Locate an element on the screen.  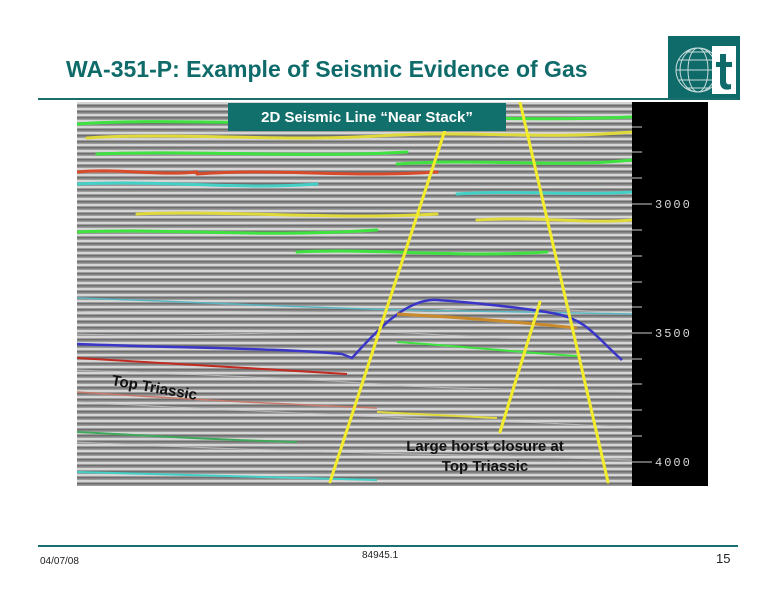
time-label-3500: 3500 is located at coordinates (673, 334).